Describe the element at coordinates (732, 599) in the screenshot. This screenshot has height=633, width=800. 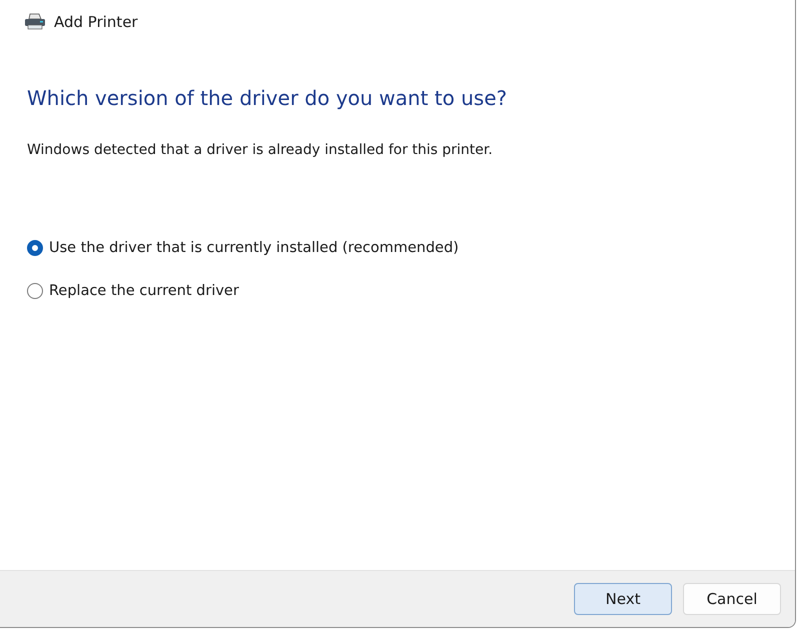
I see `cancel-button: Cancel` at that location.